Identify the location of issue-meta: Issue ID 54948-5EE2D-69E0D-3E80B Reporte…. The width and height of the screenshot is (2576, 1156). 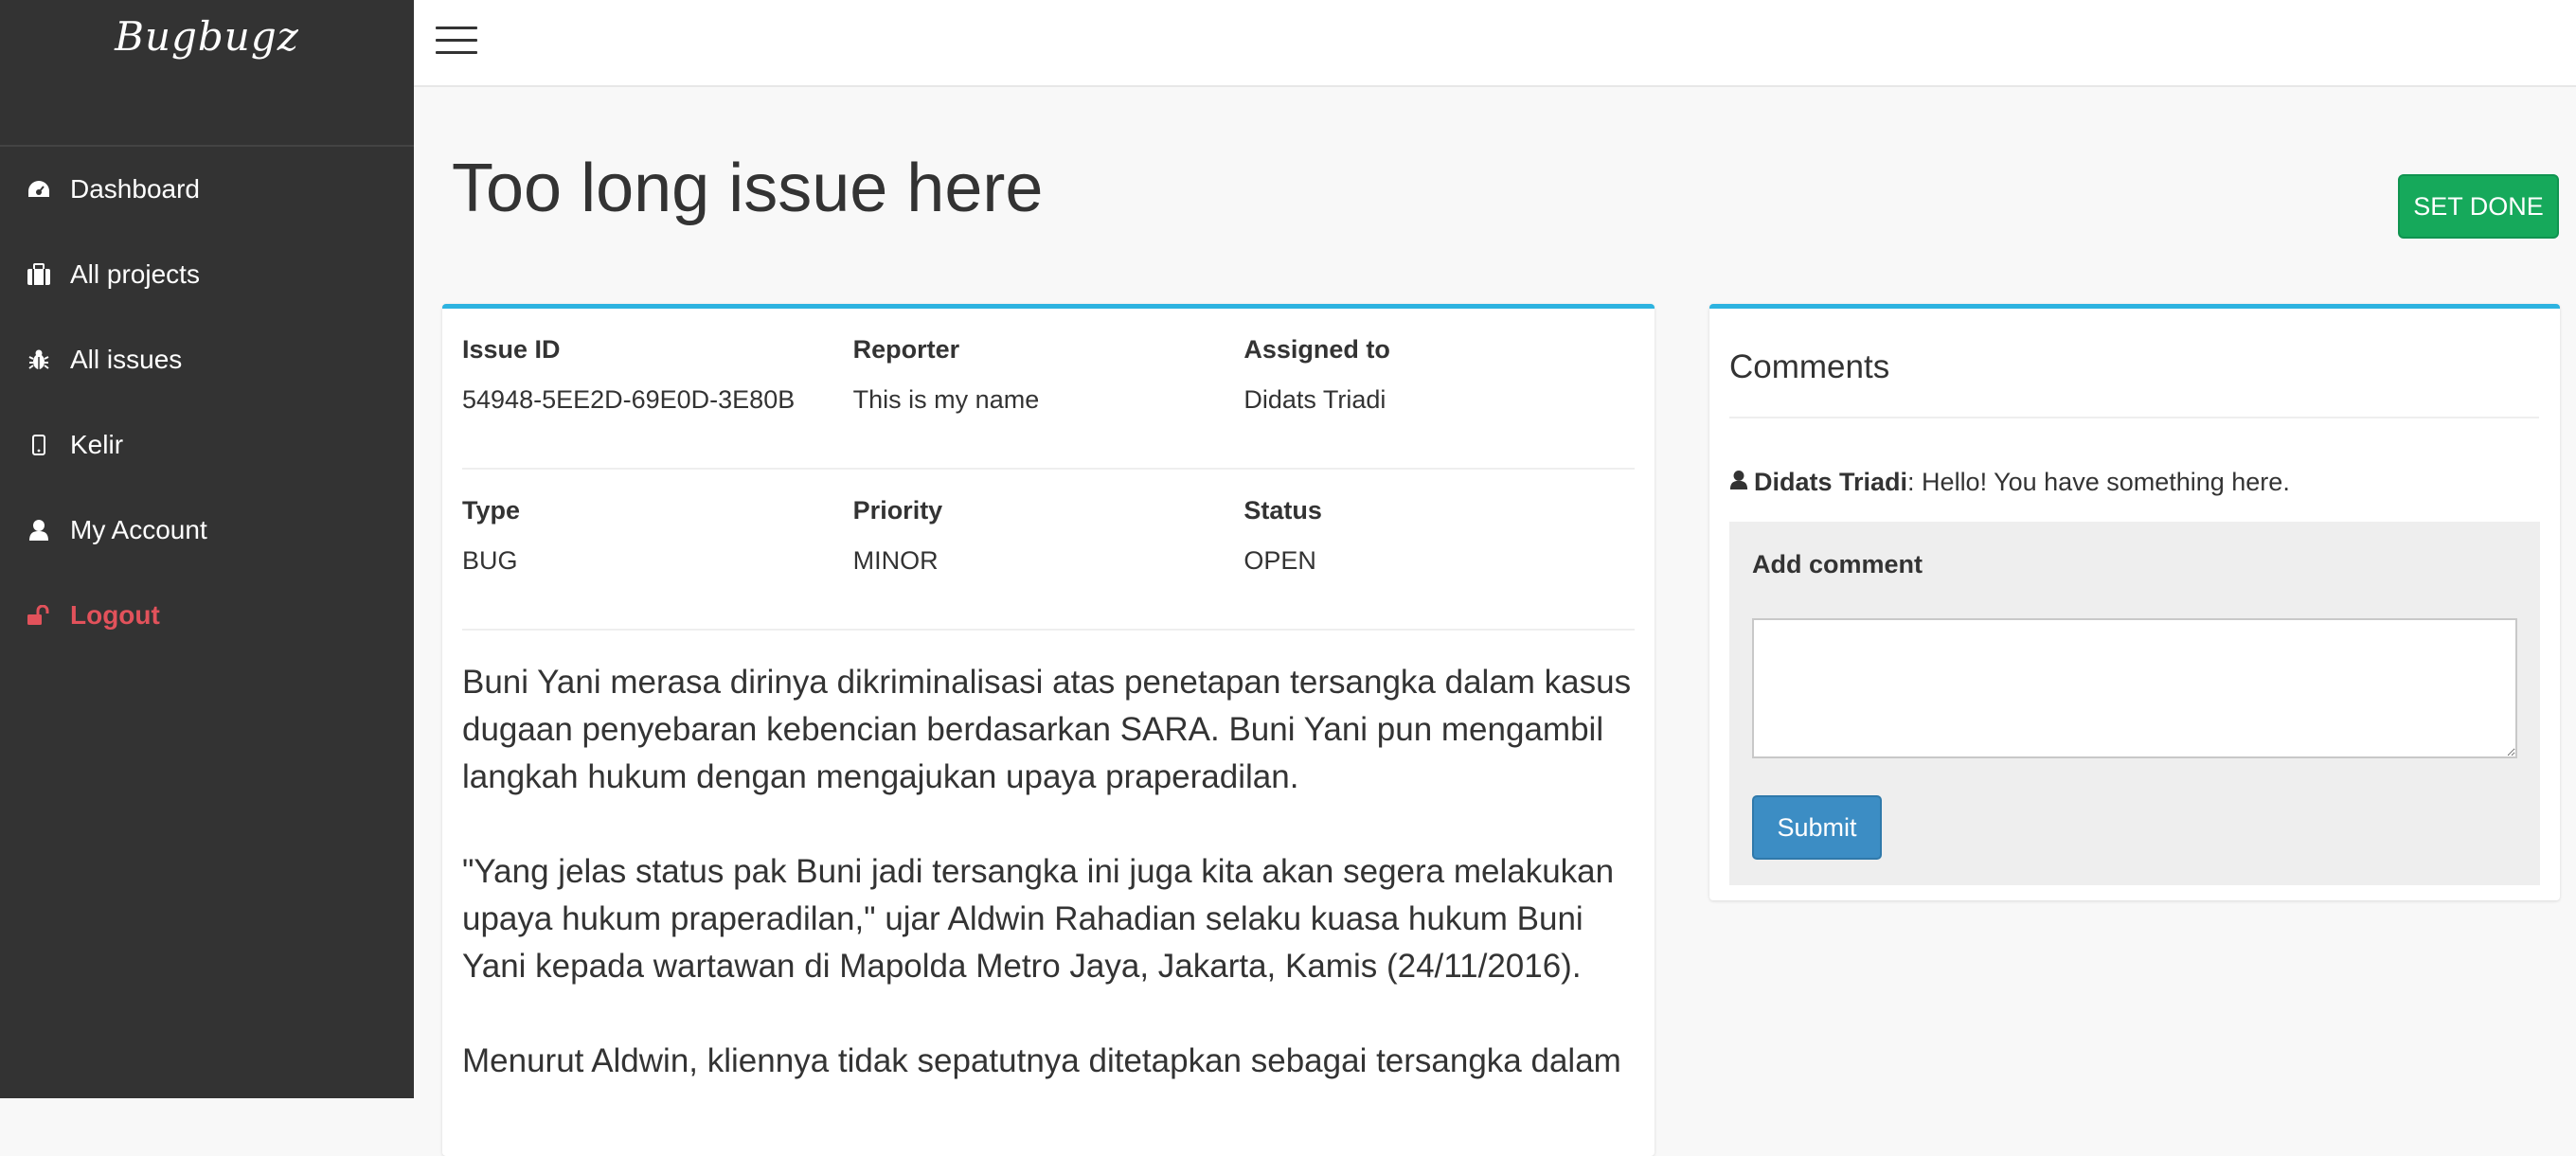
(1048, 470).